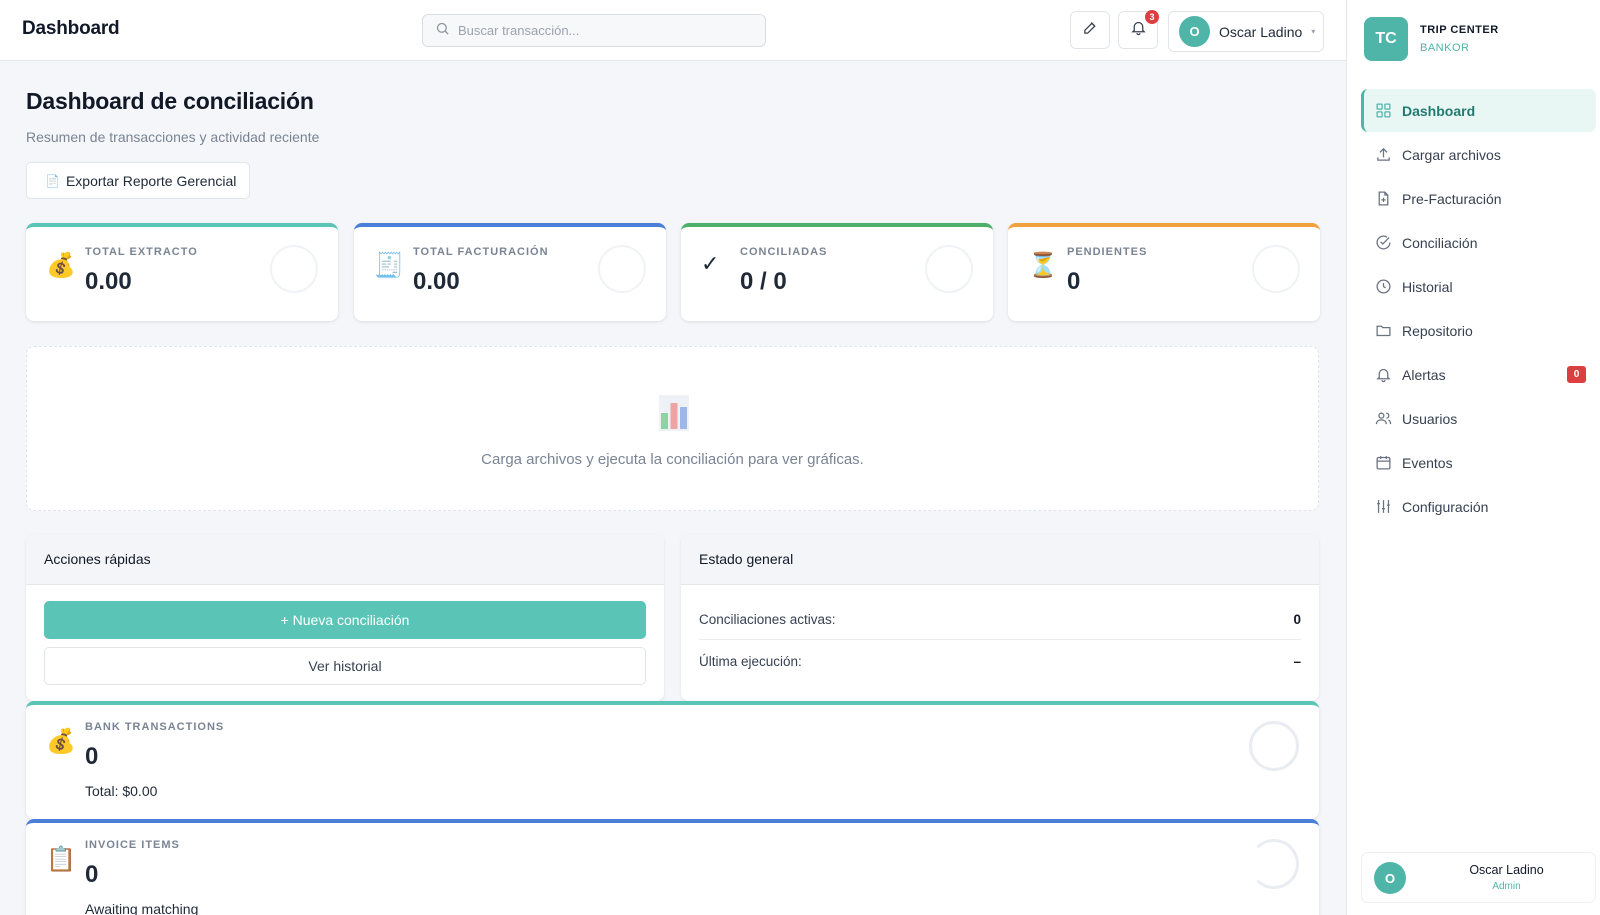 This screenshot has width=1600, height=915. Describe the element at coordinates (182, 272) in the screenshot. I see `stat-card-total-extracto: 💰 TOTAL EXTRACTO 0.00` at that location.